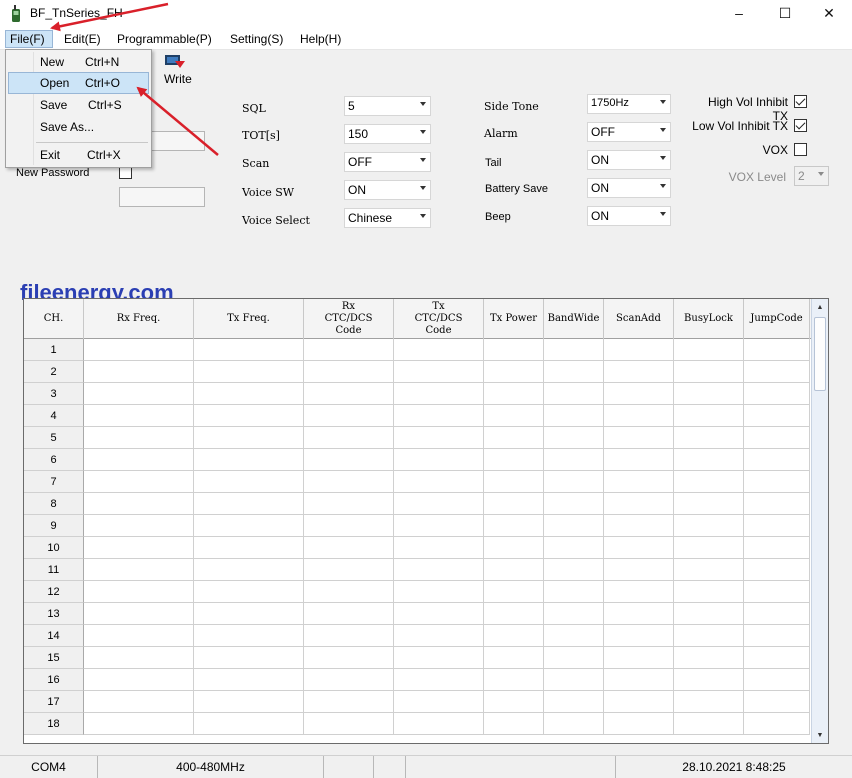 This screenshot has width=852, height=778. I want to click on battery-save-select: ON, so click(629, 188).